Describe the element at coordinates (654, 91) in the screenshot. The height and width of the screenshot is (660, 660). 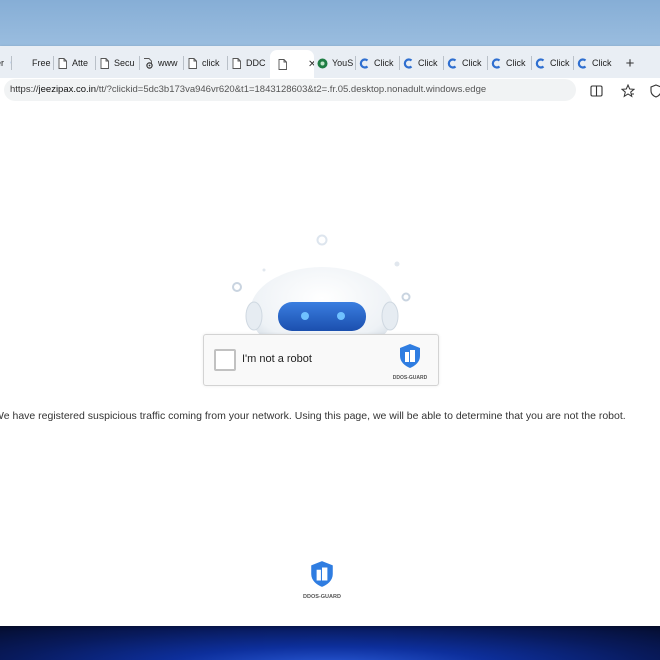
I see `shield-icon` at that location.